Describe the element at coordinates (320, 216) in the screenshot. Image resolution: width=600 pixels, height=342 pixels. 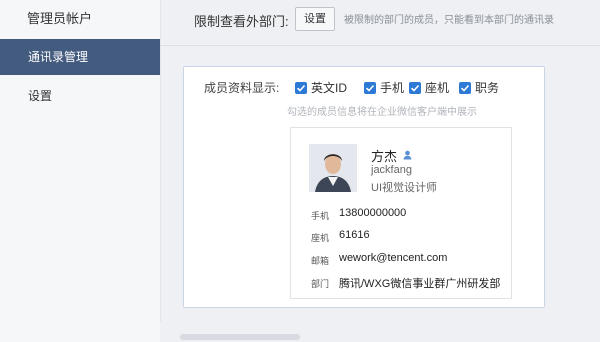
I see `mobile-label: 手机` at that location.